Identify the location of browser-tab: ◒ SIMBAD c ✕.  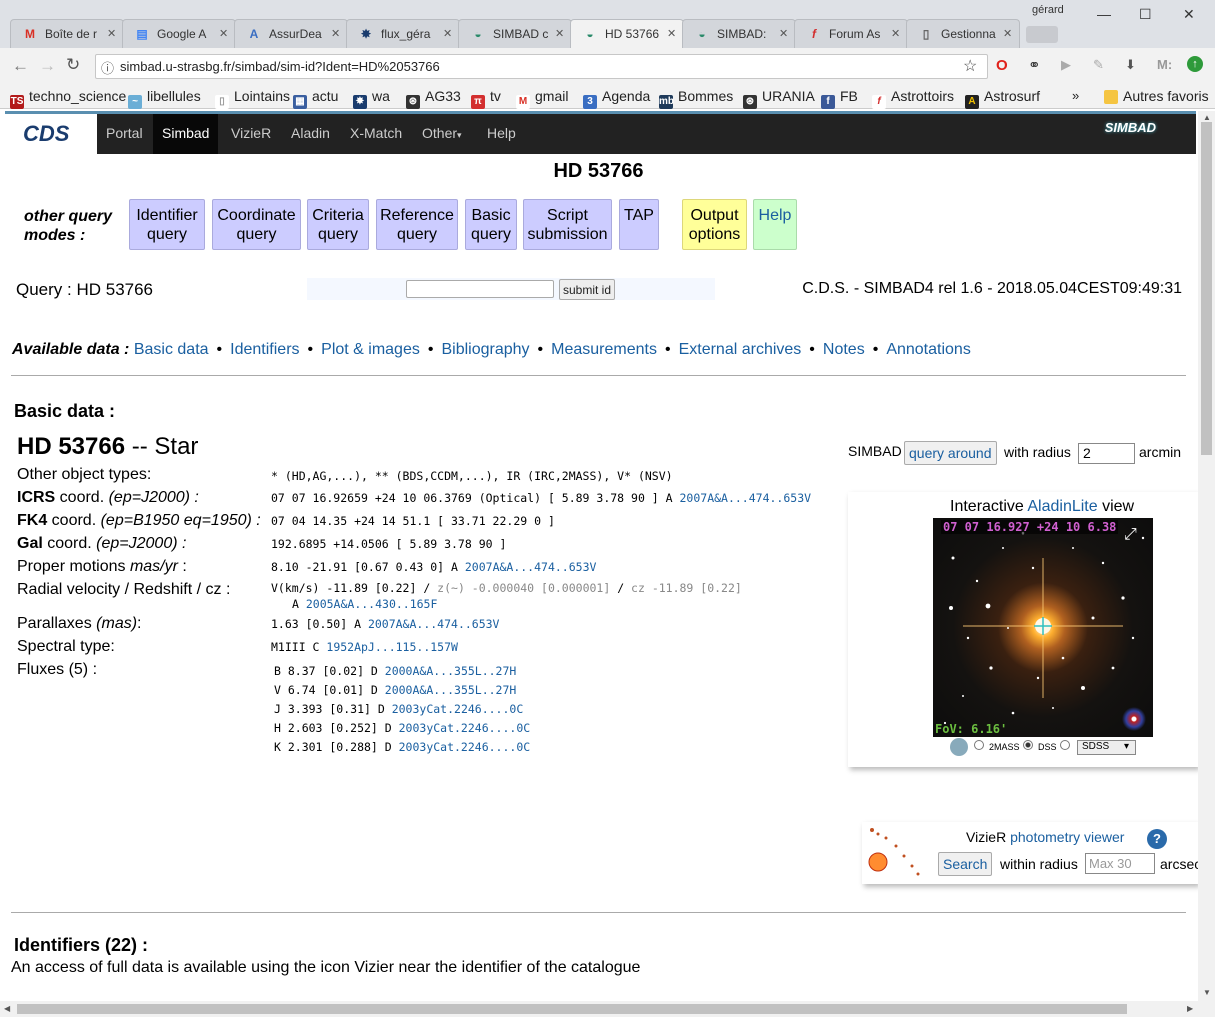
(515, 33).